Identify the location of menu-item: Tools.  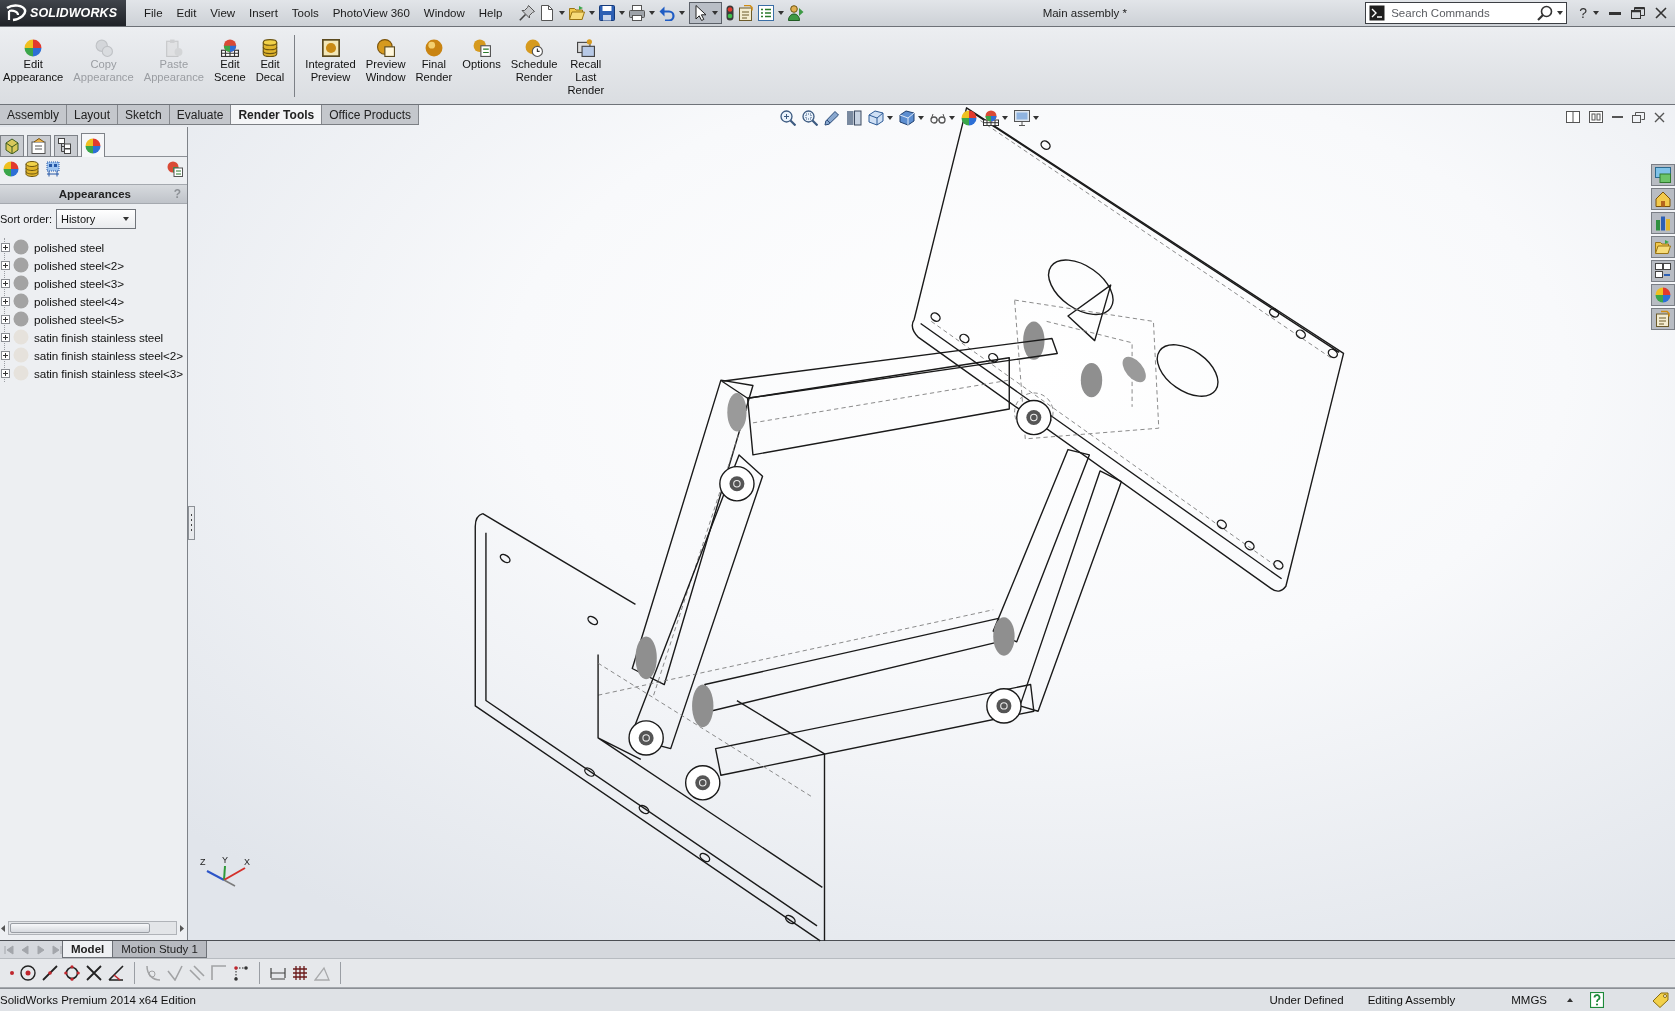
(305, 13).